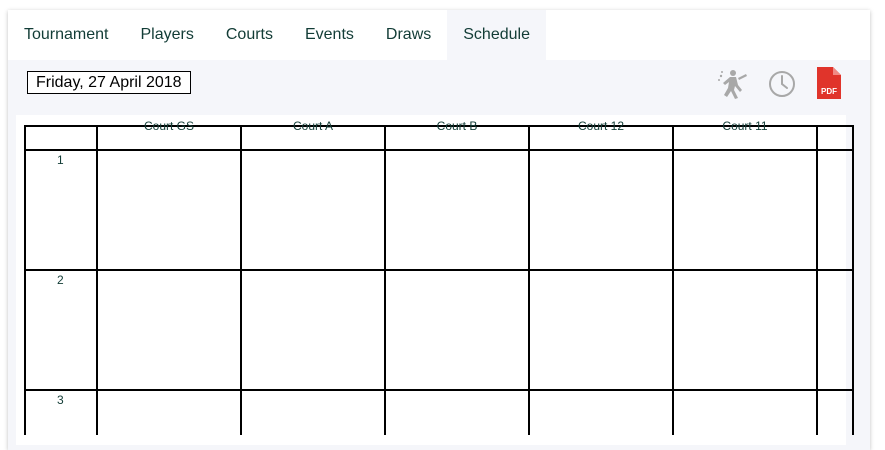 The height and width of the screenshot is (450, 885). What do you see at coordinates (60, 280) in the screenshot?
I see `row-number: 2` at bounding box center [60, 280].